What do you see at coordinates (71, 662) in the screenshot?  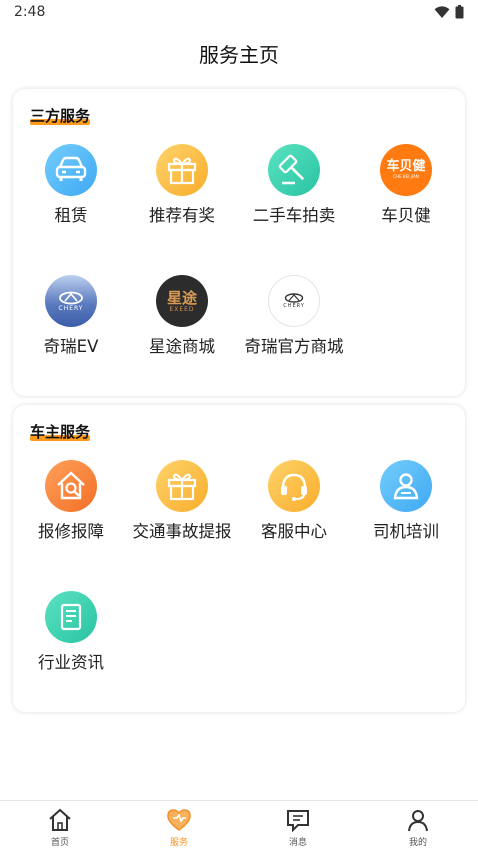 I see `service-label: 行业资讯` at bounding box center [71, 662].